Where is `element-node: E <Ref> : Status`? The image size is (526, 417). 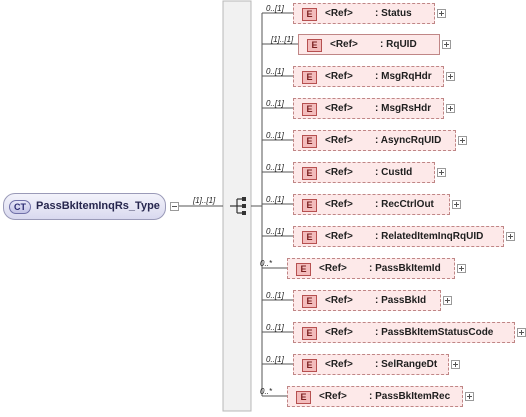 element-node: E <Ref> : Status is located at coordinates (364, 13).